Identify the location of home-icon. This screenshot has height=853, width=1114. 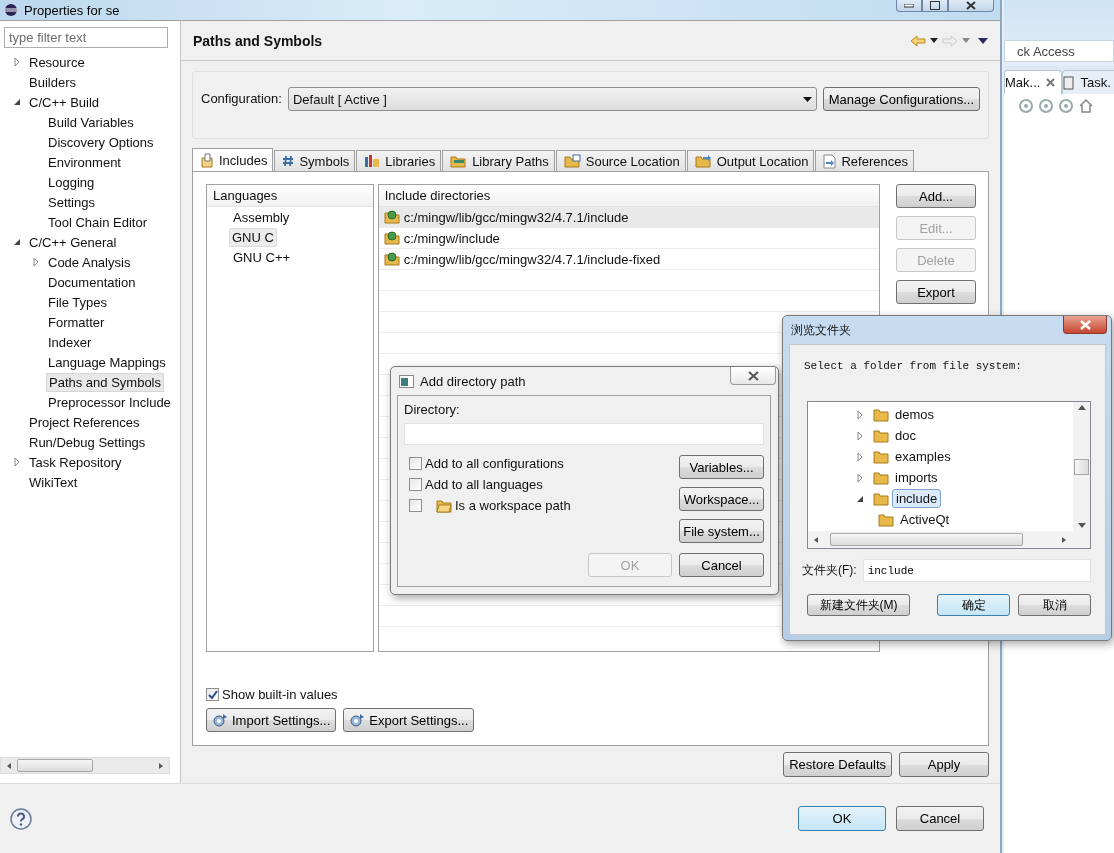
(1086, 106).